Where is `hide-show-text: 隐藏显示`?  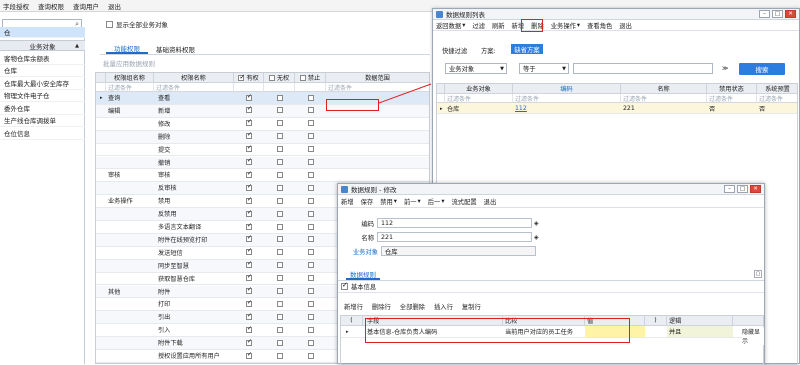 hide-show-text: 隐藏显示 is located at coordinates (753, 336).